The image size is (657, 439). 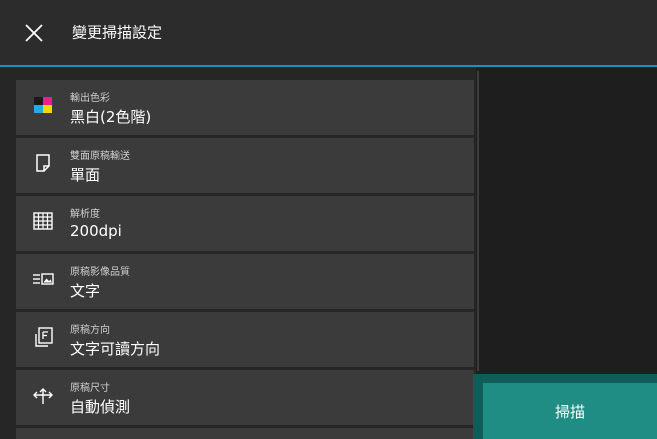 I want to click on setting-label: 解析度, so click(x=85, y=214).